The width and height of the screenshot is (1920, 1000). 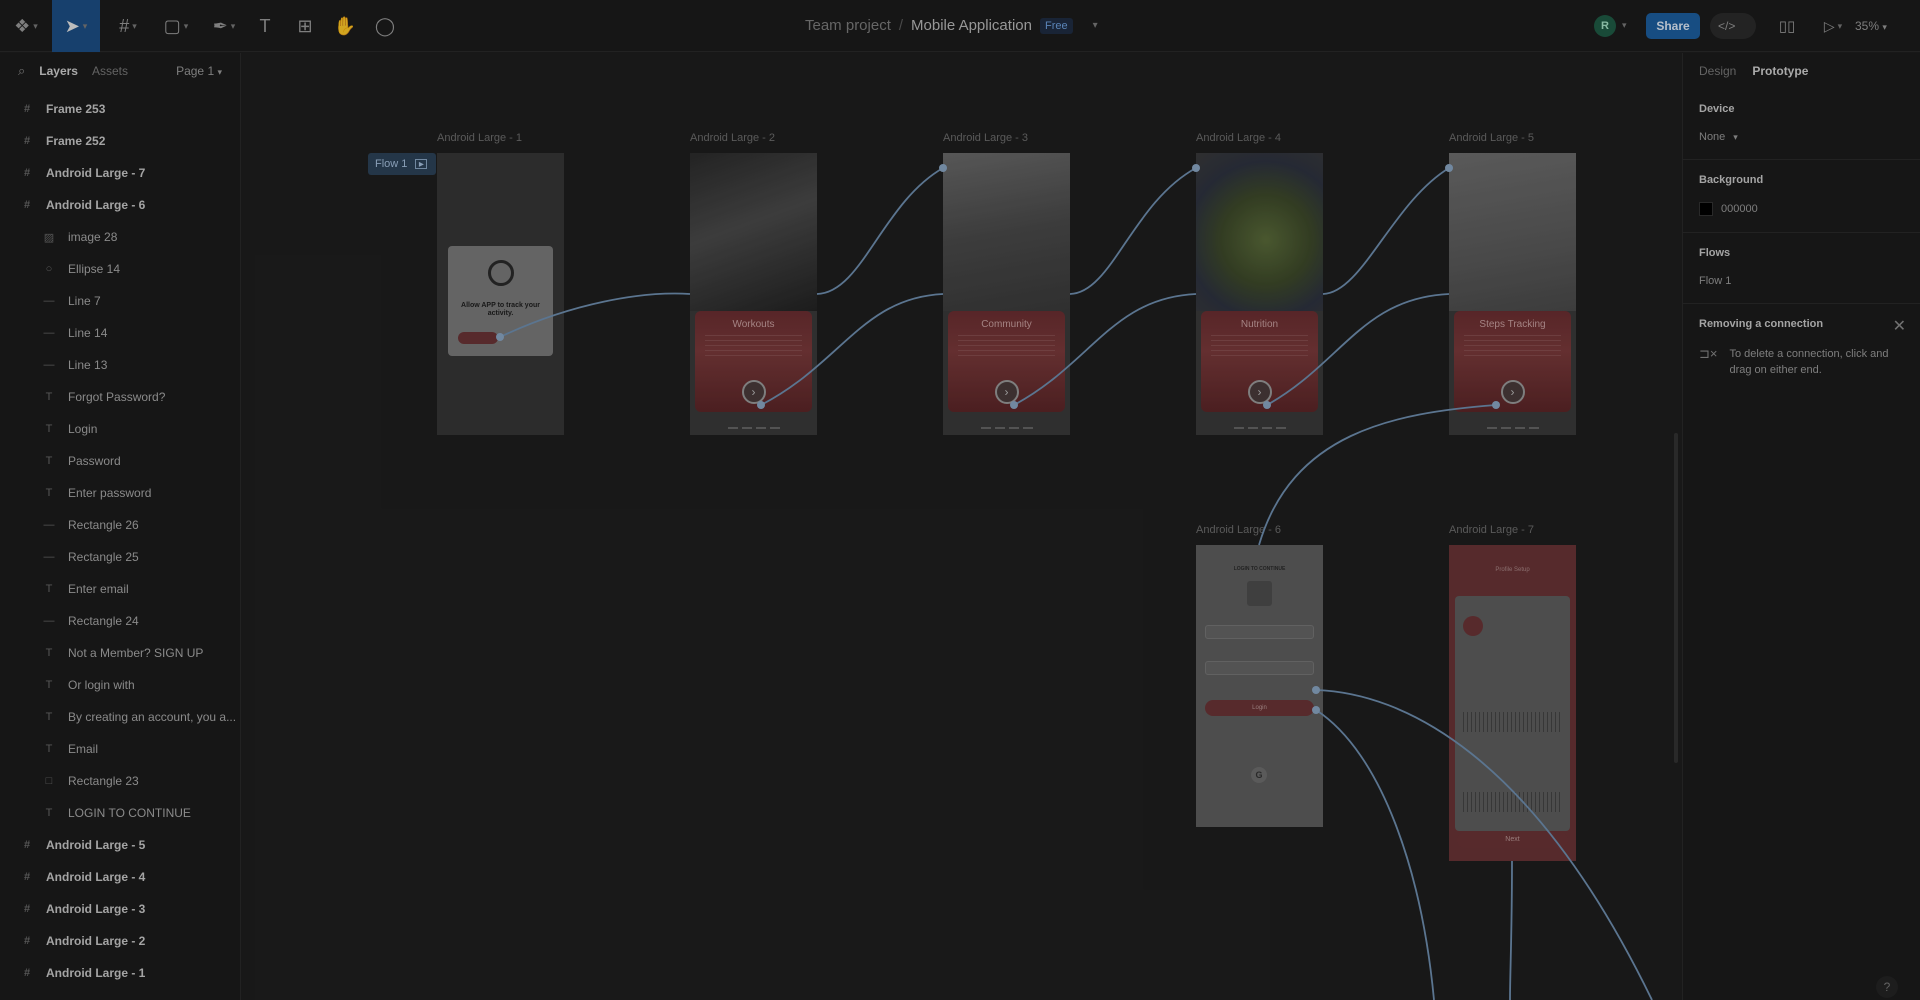 I want to click on layer-item: T Email, so click(x=120, y=749).